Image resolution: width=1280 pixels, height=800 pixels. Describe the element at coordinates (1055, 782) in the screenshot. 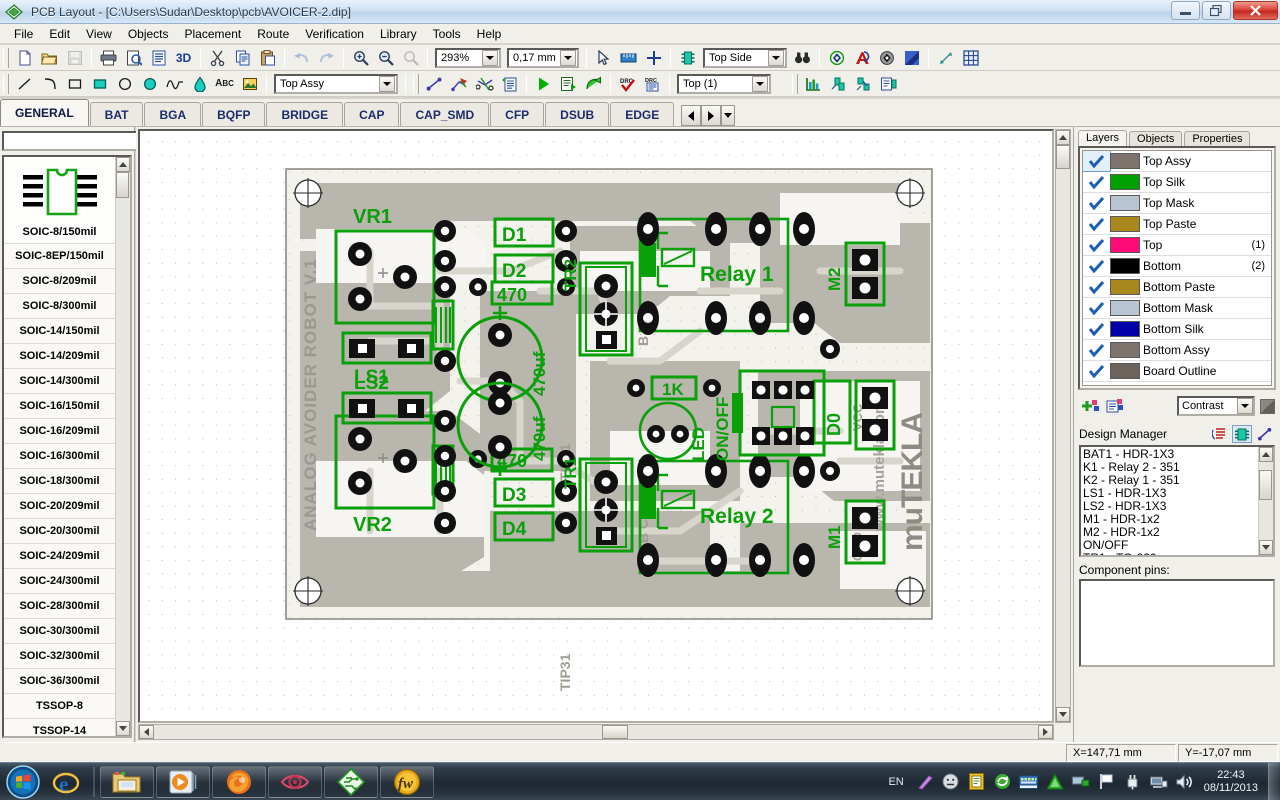

I see `green-triangle-icon` at that location.